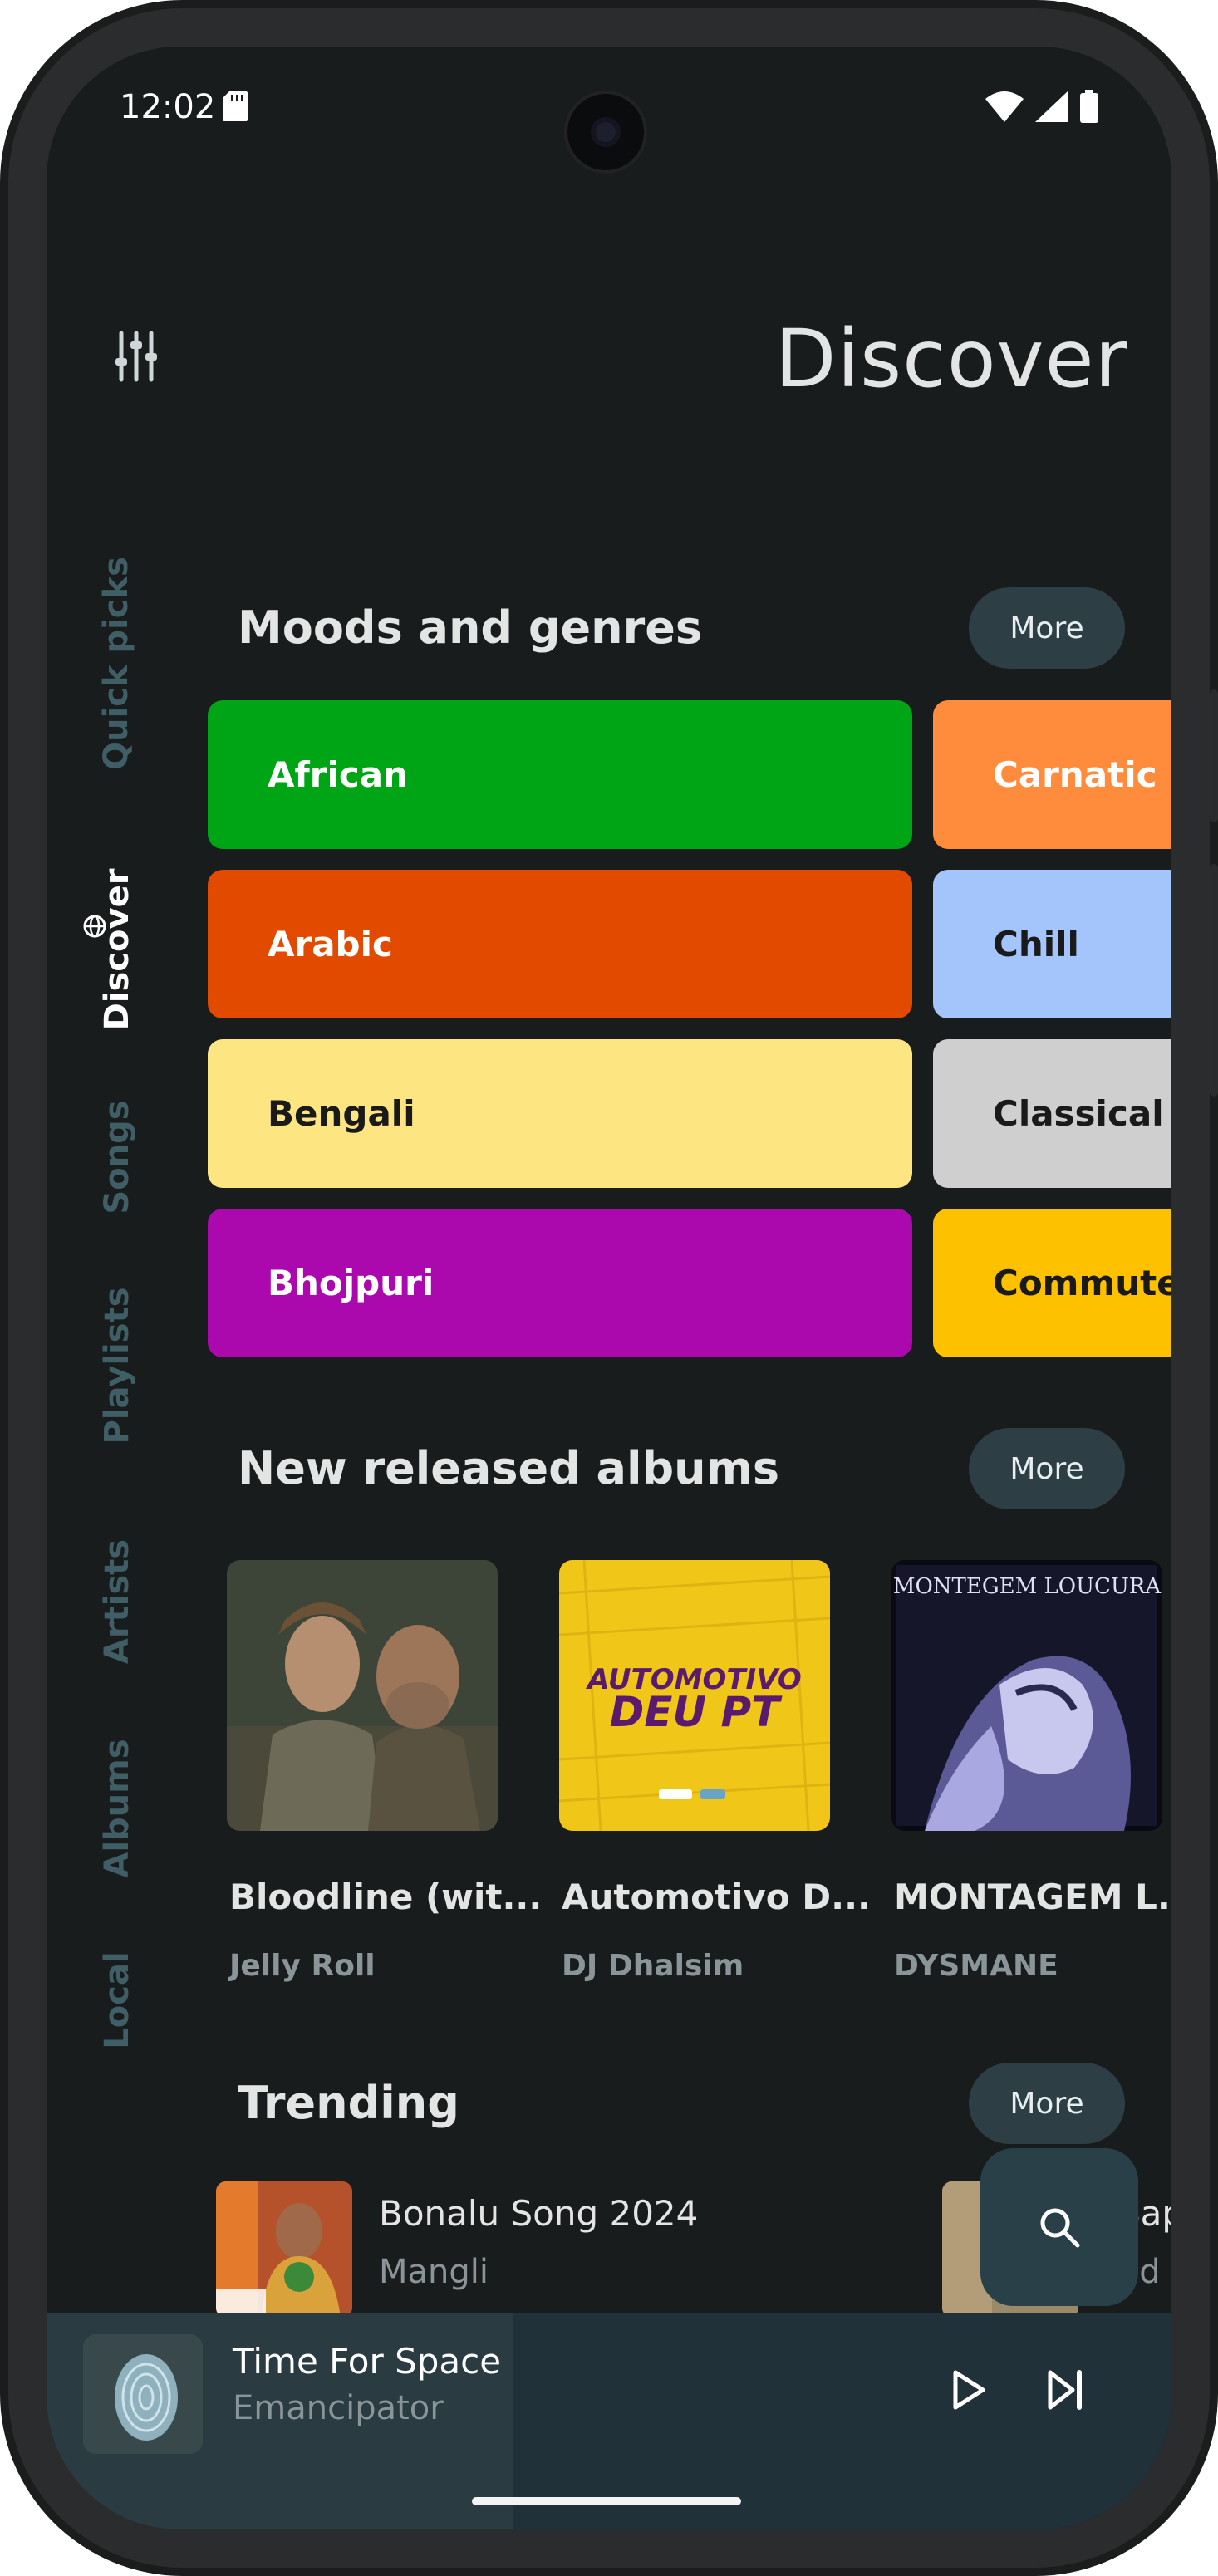 The image size is (1218, 2576). Describe the element at coordinates (94, 926) in the screenshot. I see `globe-icon` at that location.